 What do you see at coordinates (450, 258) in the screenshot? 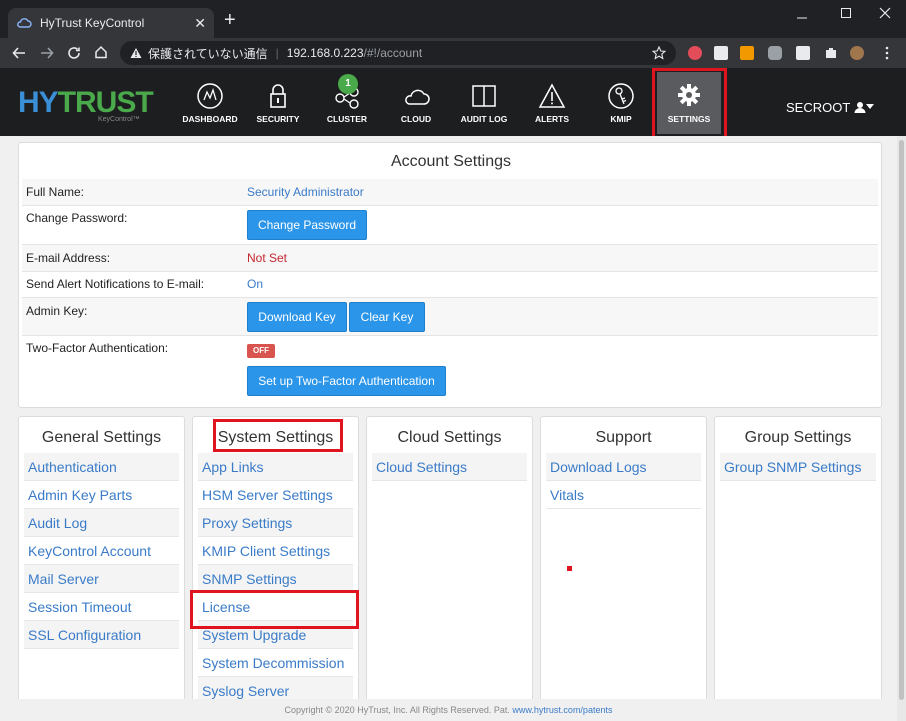
I see `email-row: E-mail Address: Not Set` at bounding box center [450, 258].